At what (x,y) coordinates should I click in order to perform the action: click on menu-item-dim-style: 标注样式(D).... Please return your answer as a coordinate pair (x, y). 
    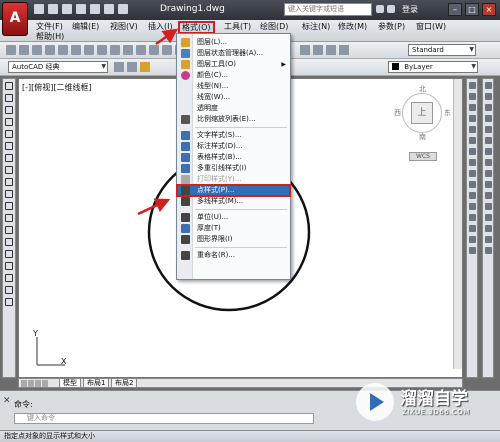
    Looking at the image, I should click on (233, 146).